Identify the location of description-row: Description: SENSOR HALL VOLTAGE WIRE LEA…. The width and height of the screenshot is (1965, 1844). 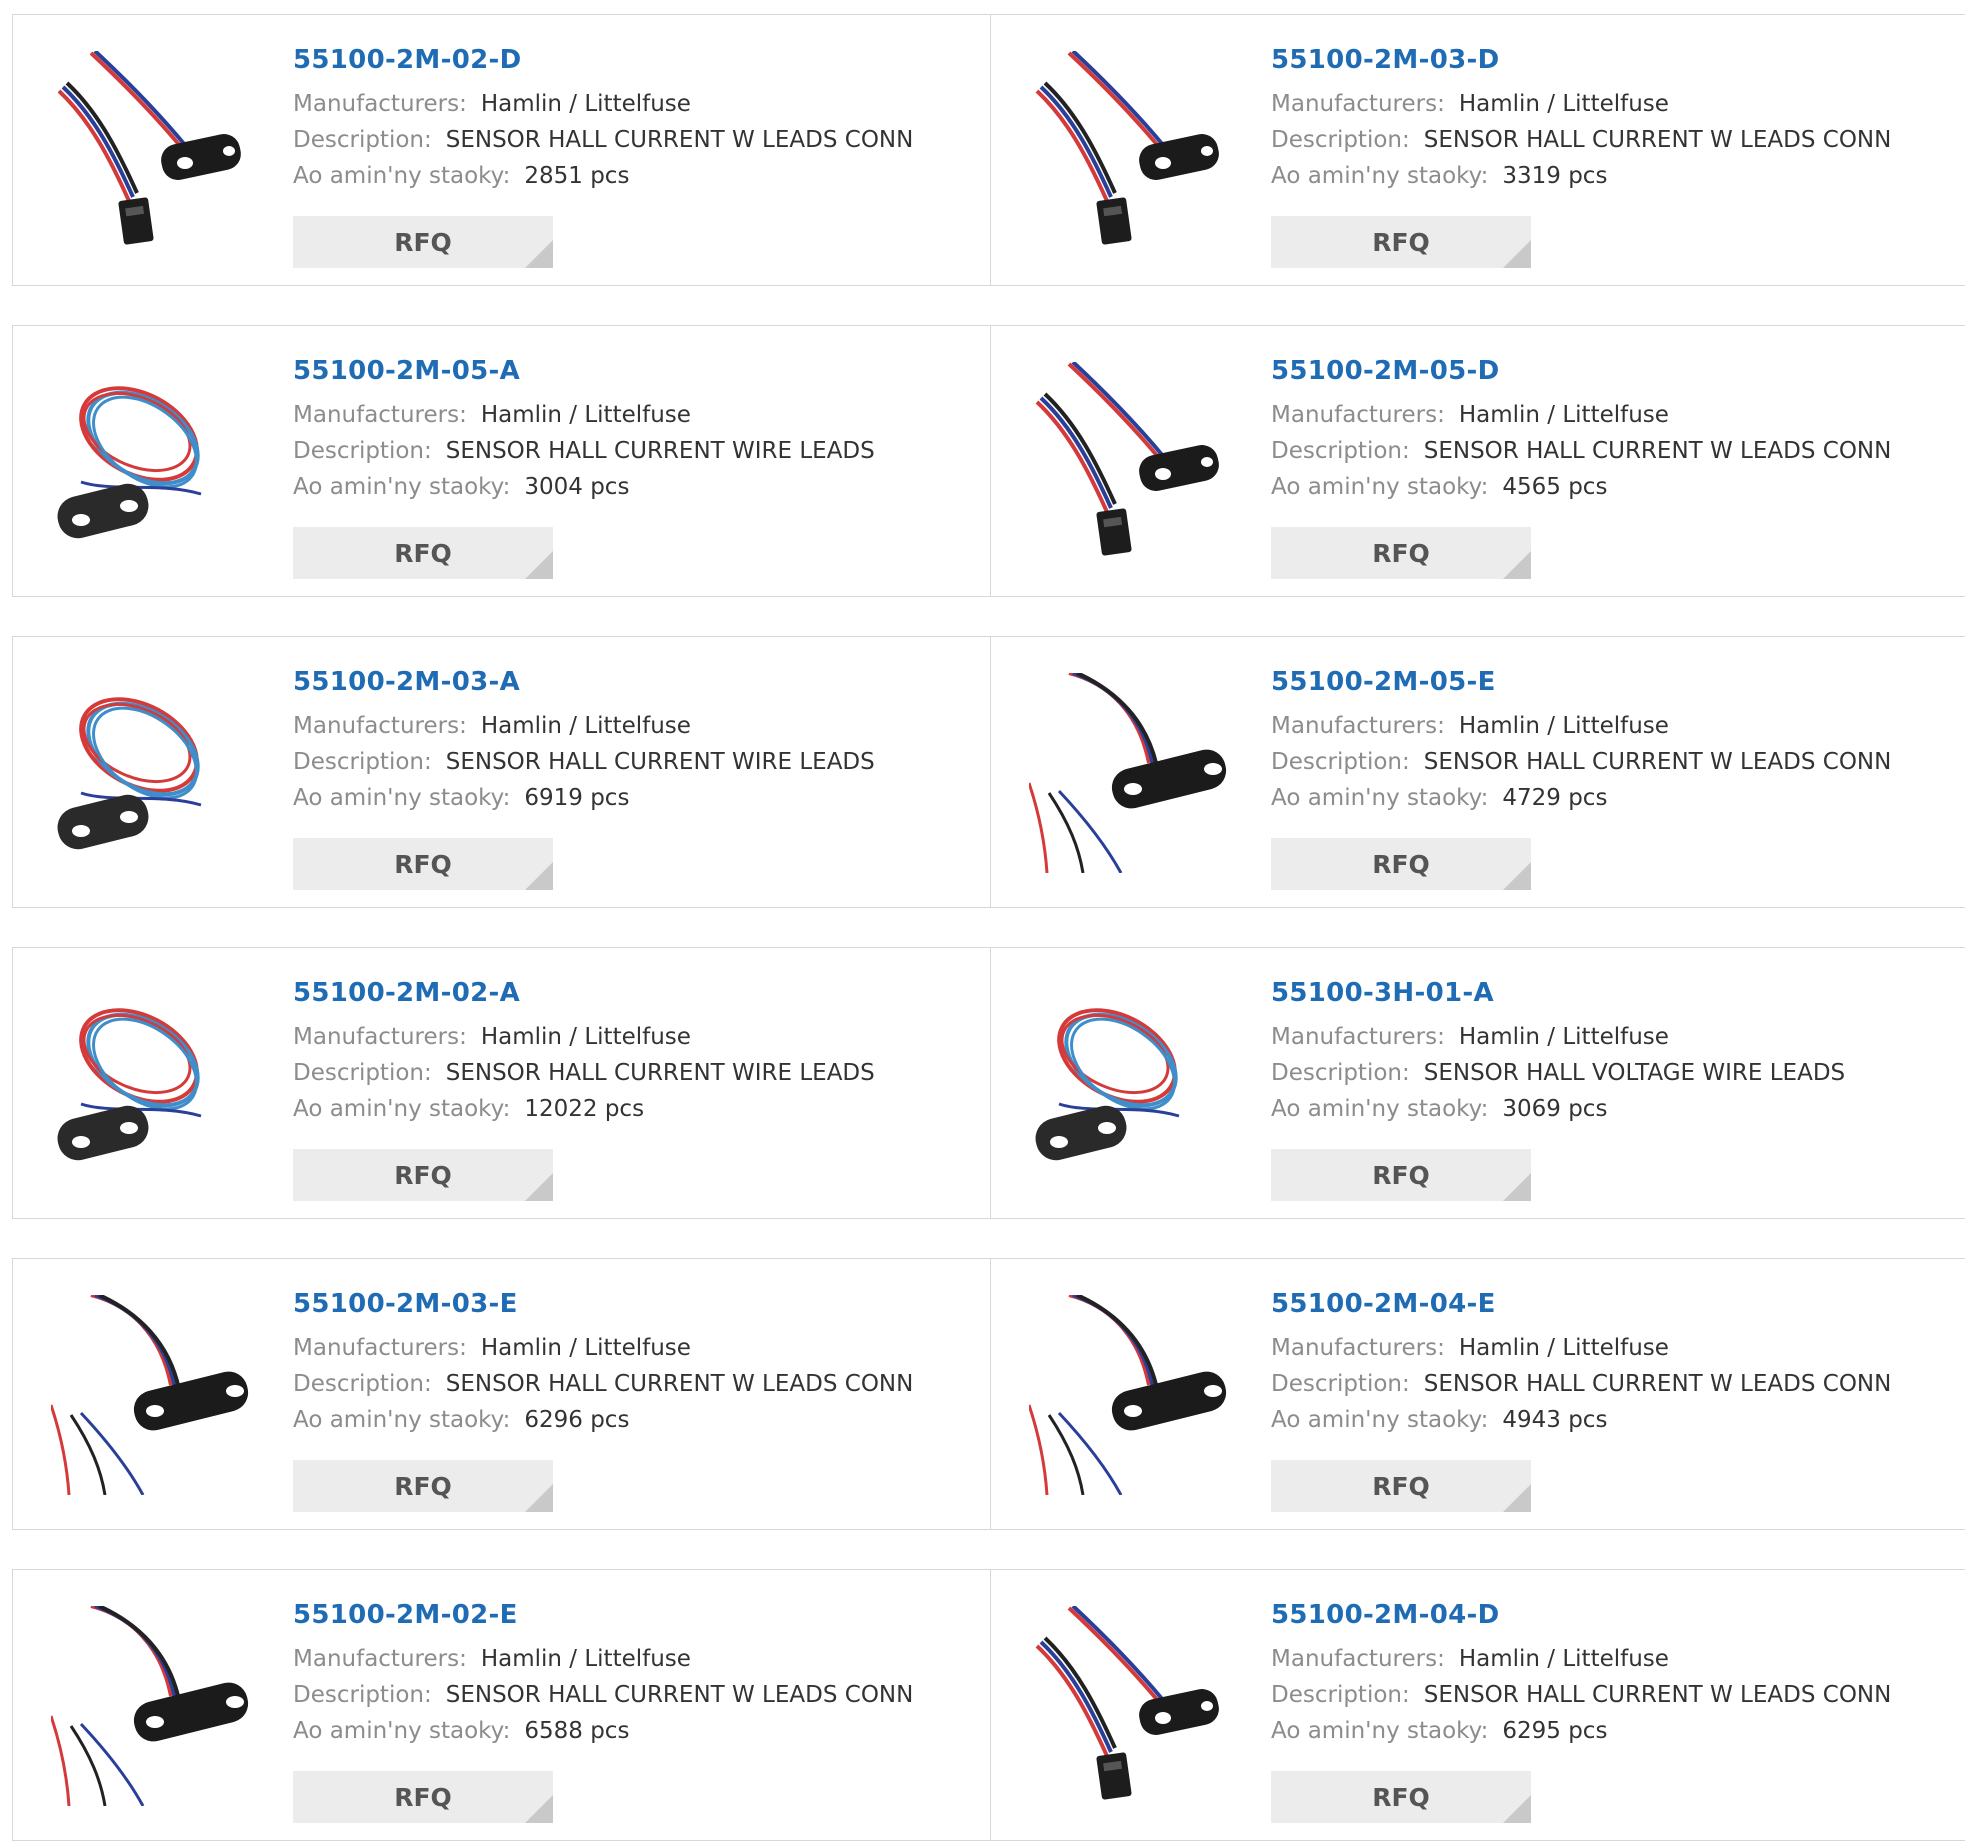
(1558, 1073).